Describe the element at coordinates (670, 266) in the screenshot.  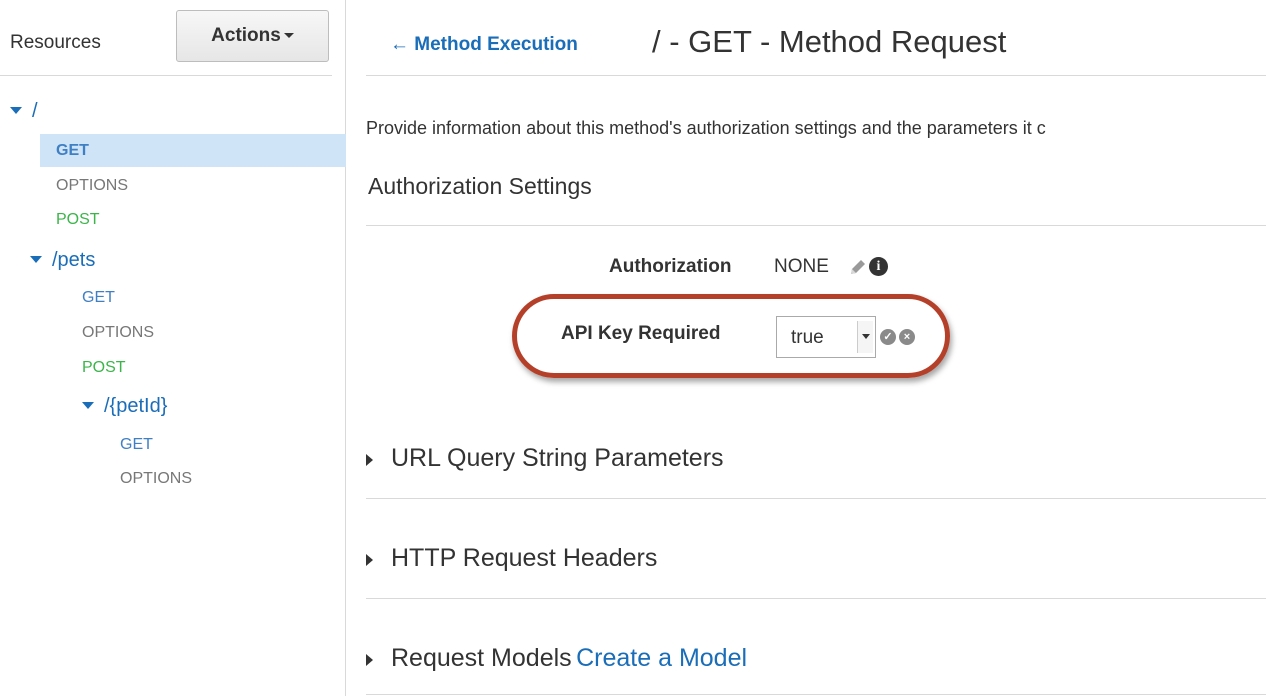
I see `authorization-label: Authorization` at that location.